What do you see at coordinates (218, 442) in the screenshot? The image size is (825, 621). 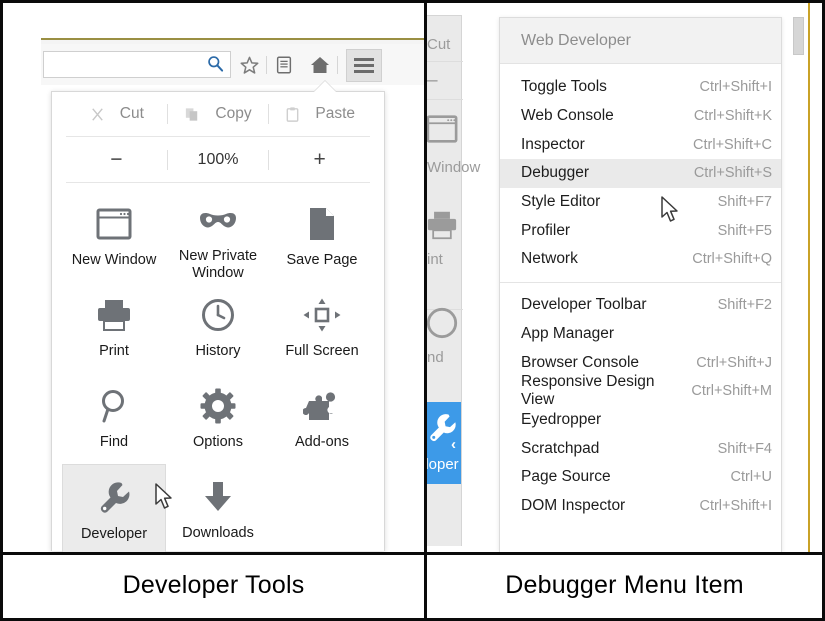 I see `tile-label: Options` at bounding box center [218, 442].